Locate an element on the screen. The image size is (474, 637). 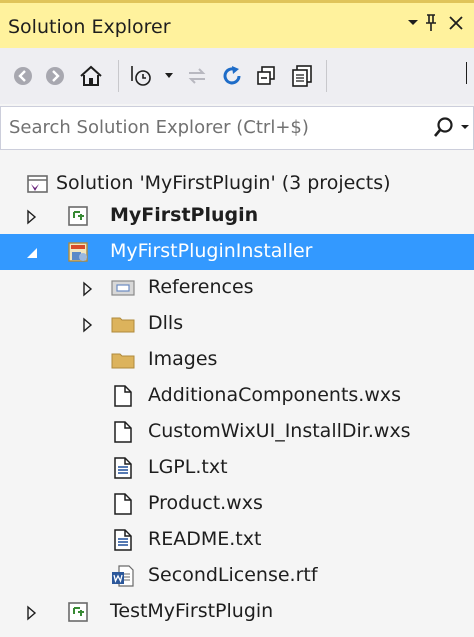
references-icon is located at coordinates (122, 288).